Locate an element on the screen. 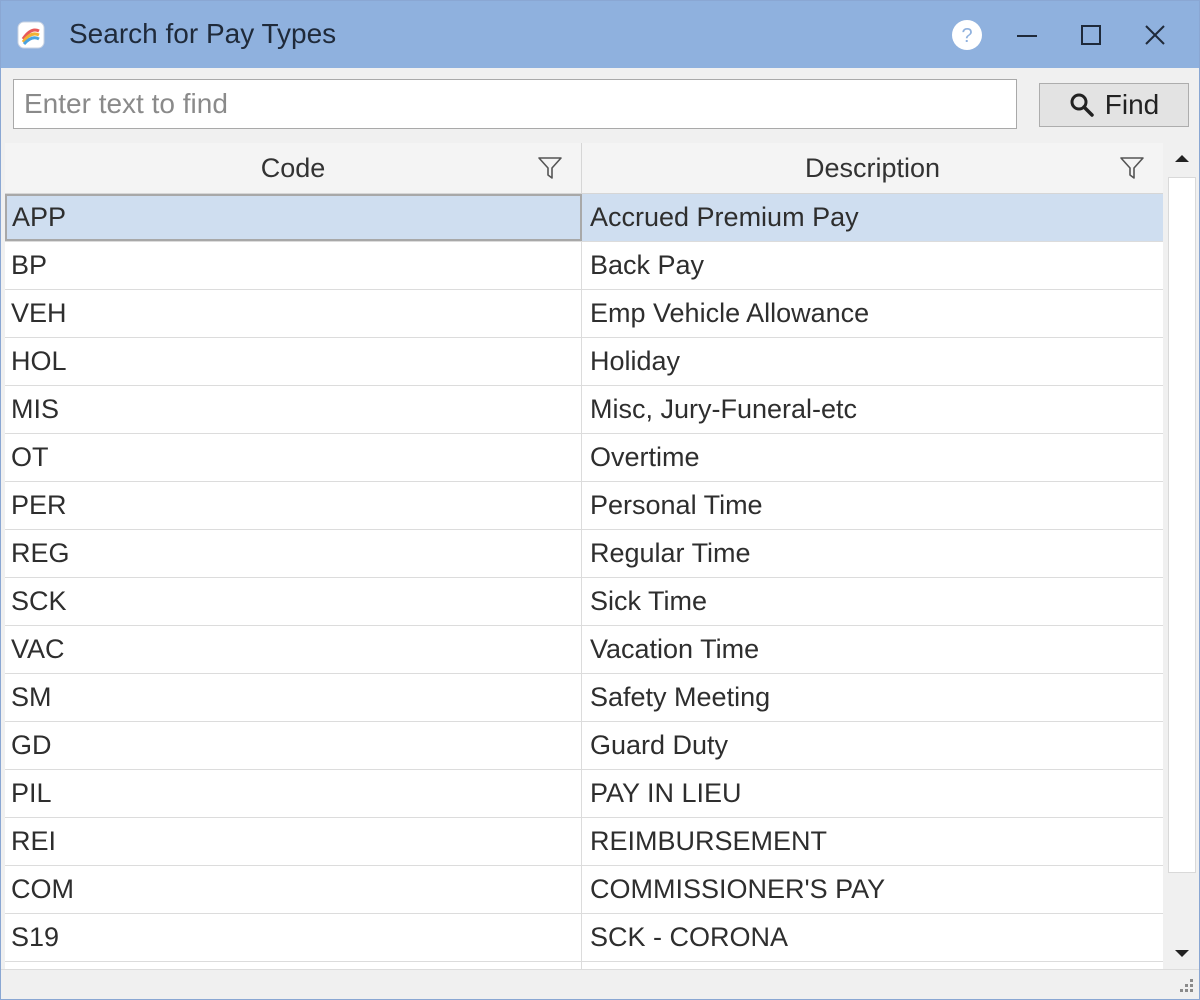  column-header-label: Code is located at coordinates (293, 167).